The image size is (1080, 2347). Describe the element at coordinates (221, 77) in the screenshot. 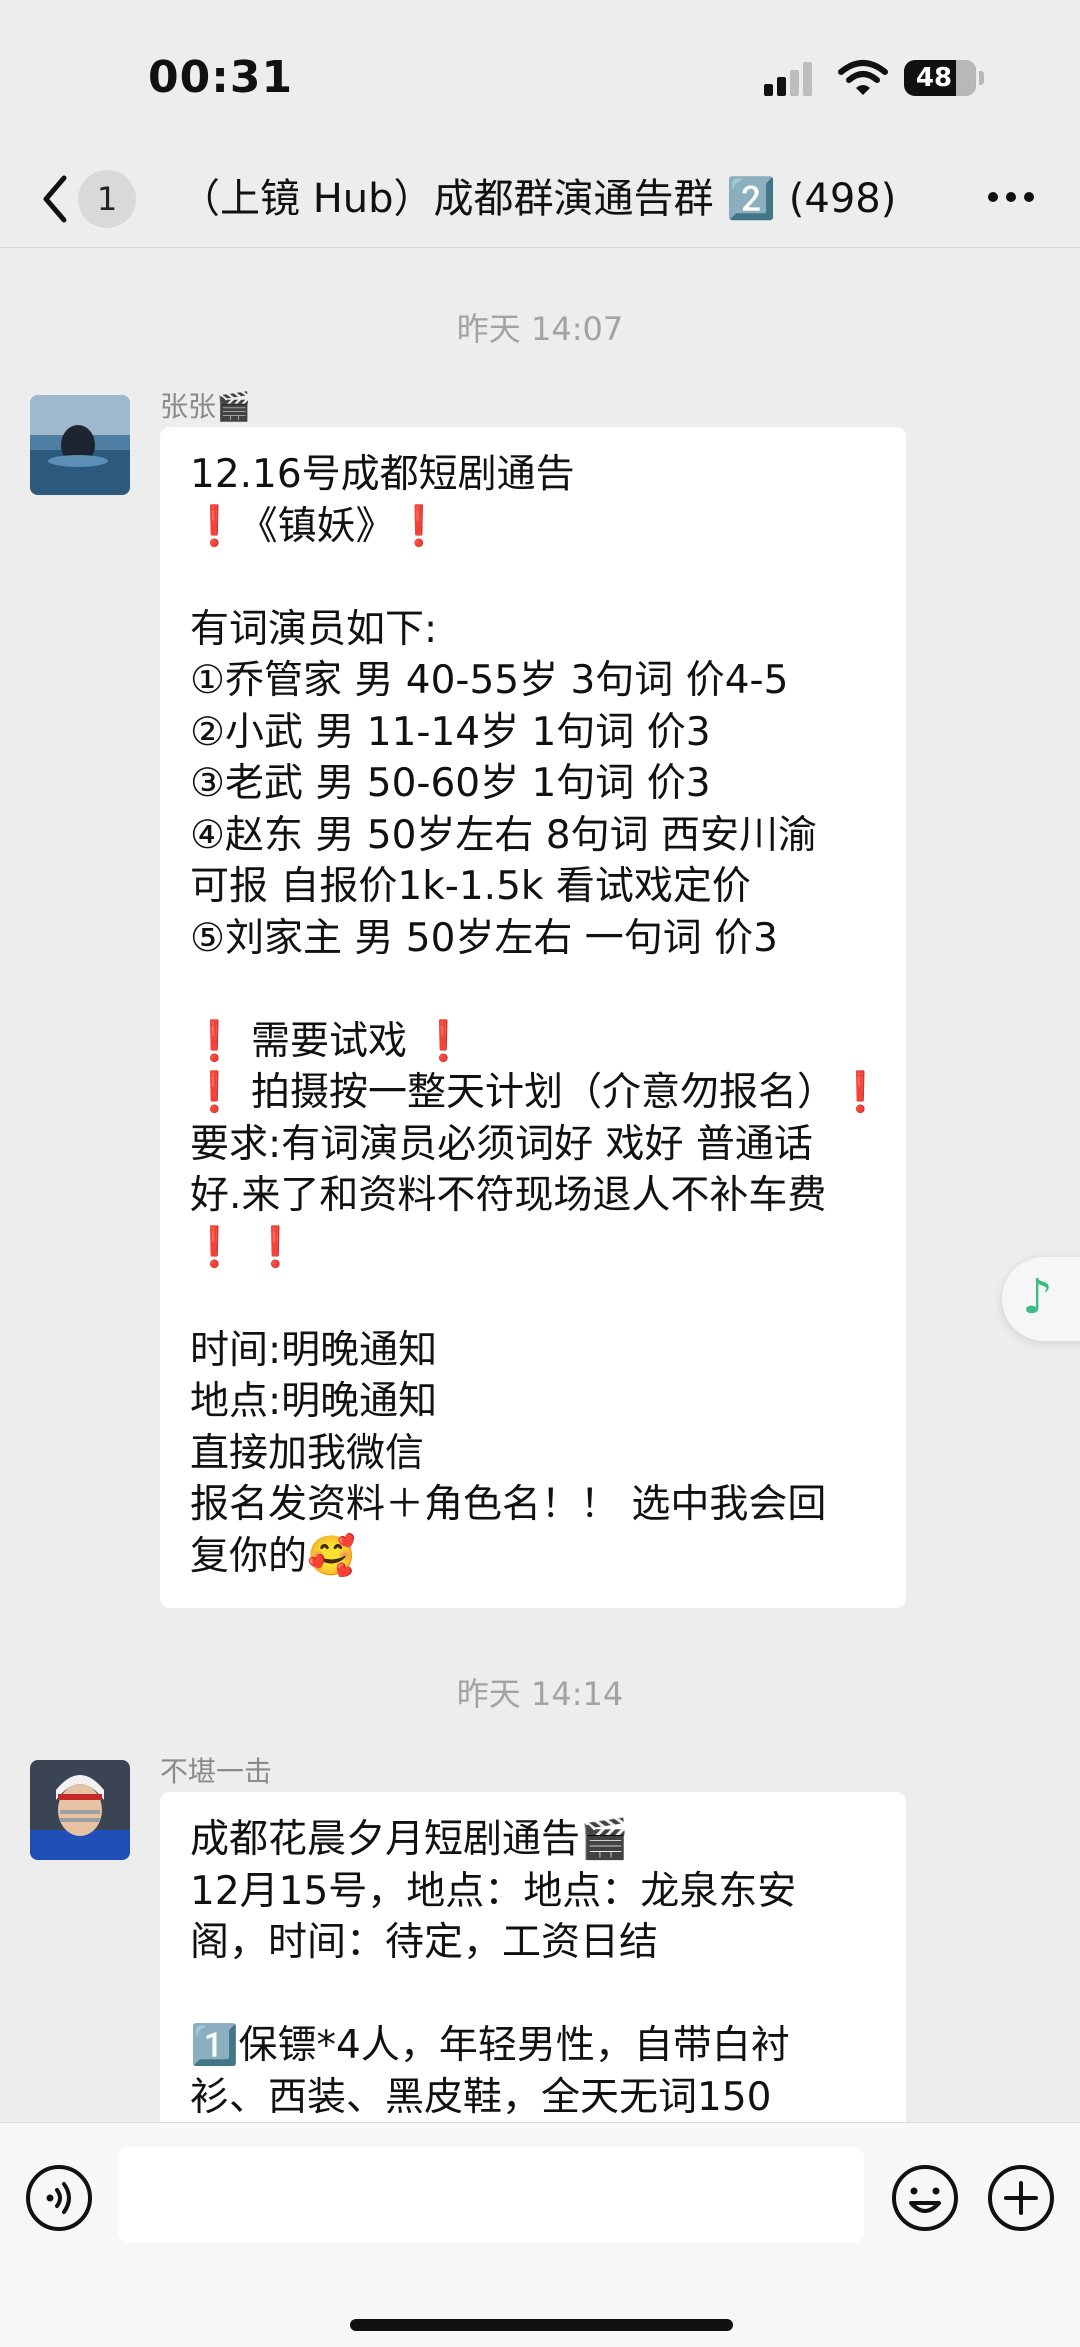

I see `status-time: 00:31` at that location.